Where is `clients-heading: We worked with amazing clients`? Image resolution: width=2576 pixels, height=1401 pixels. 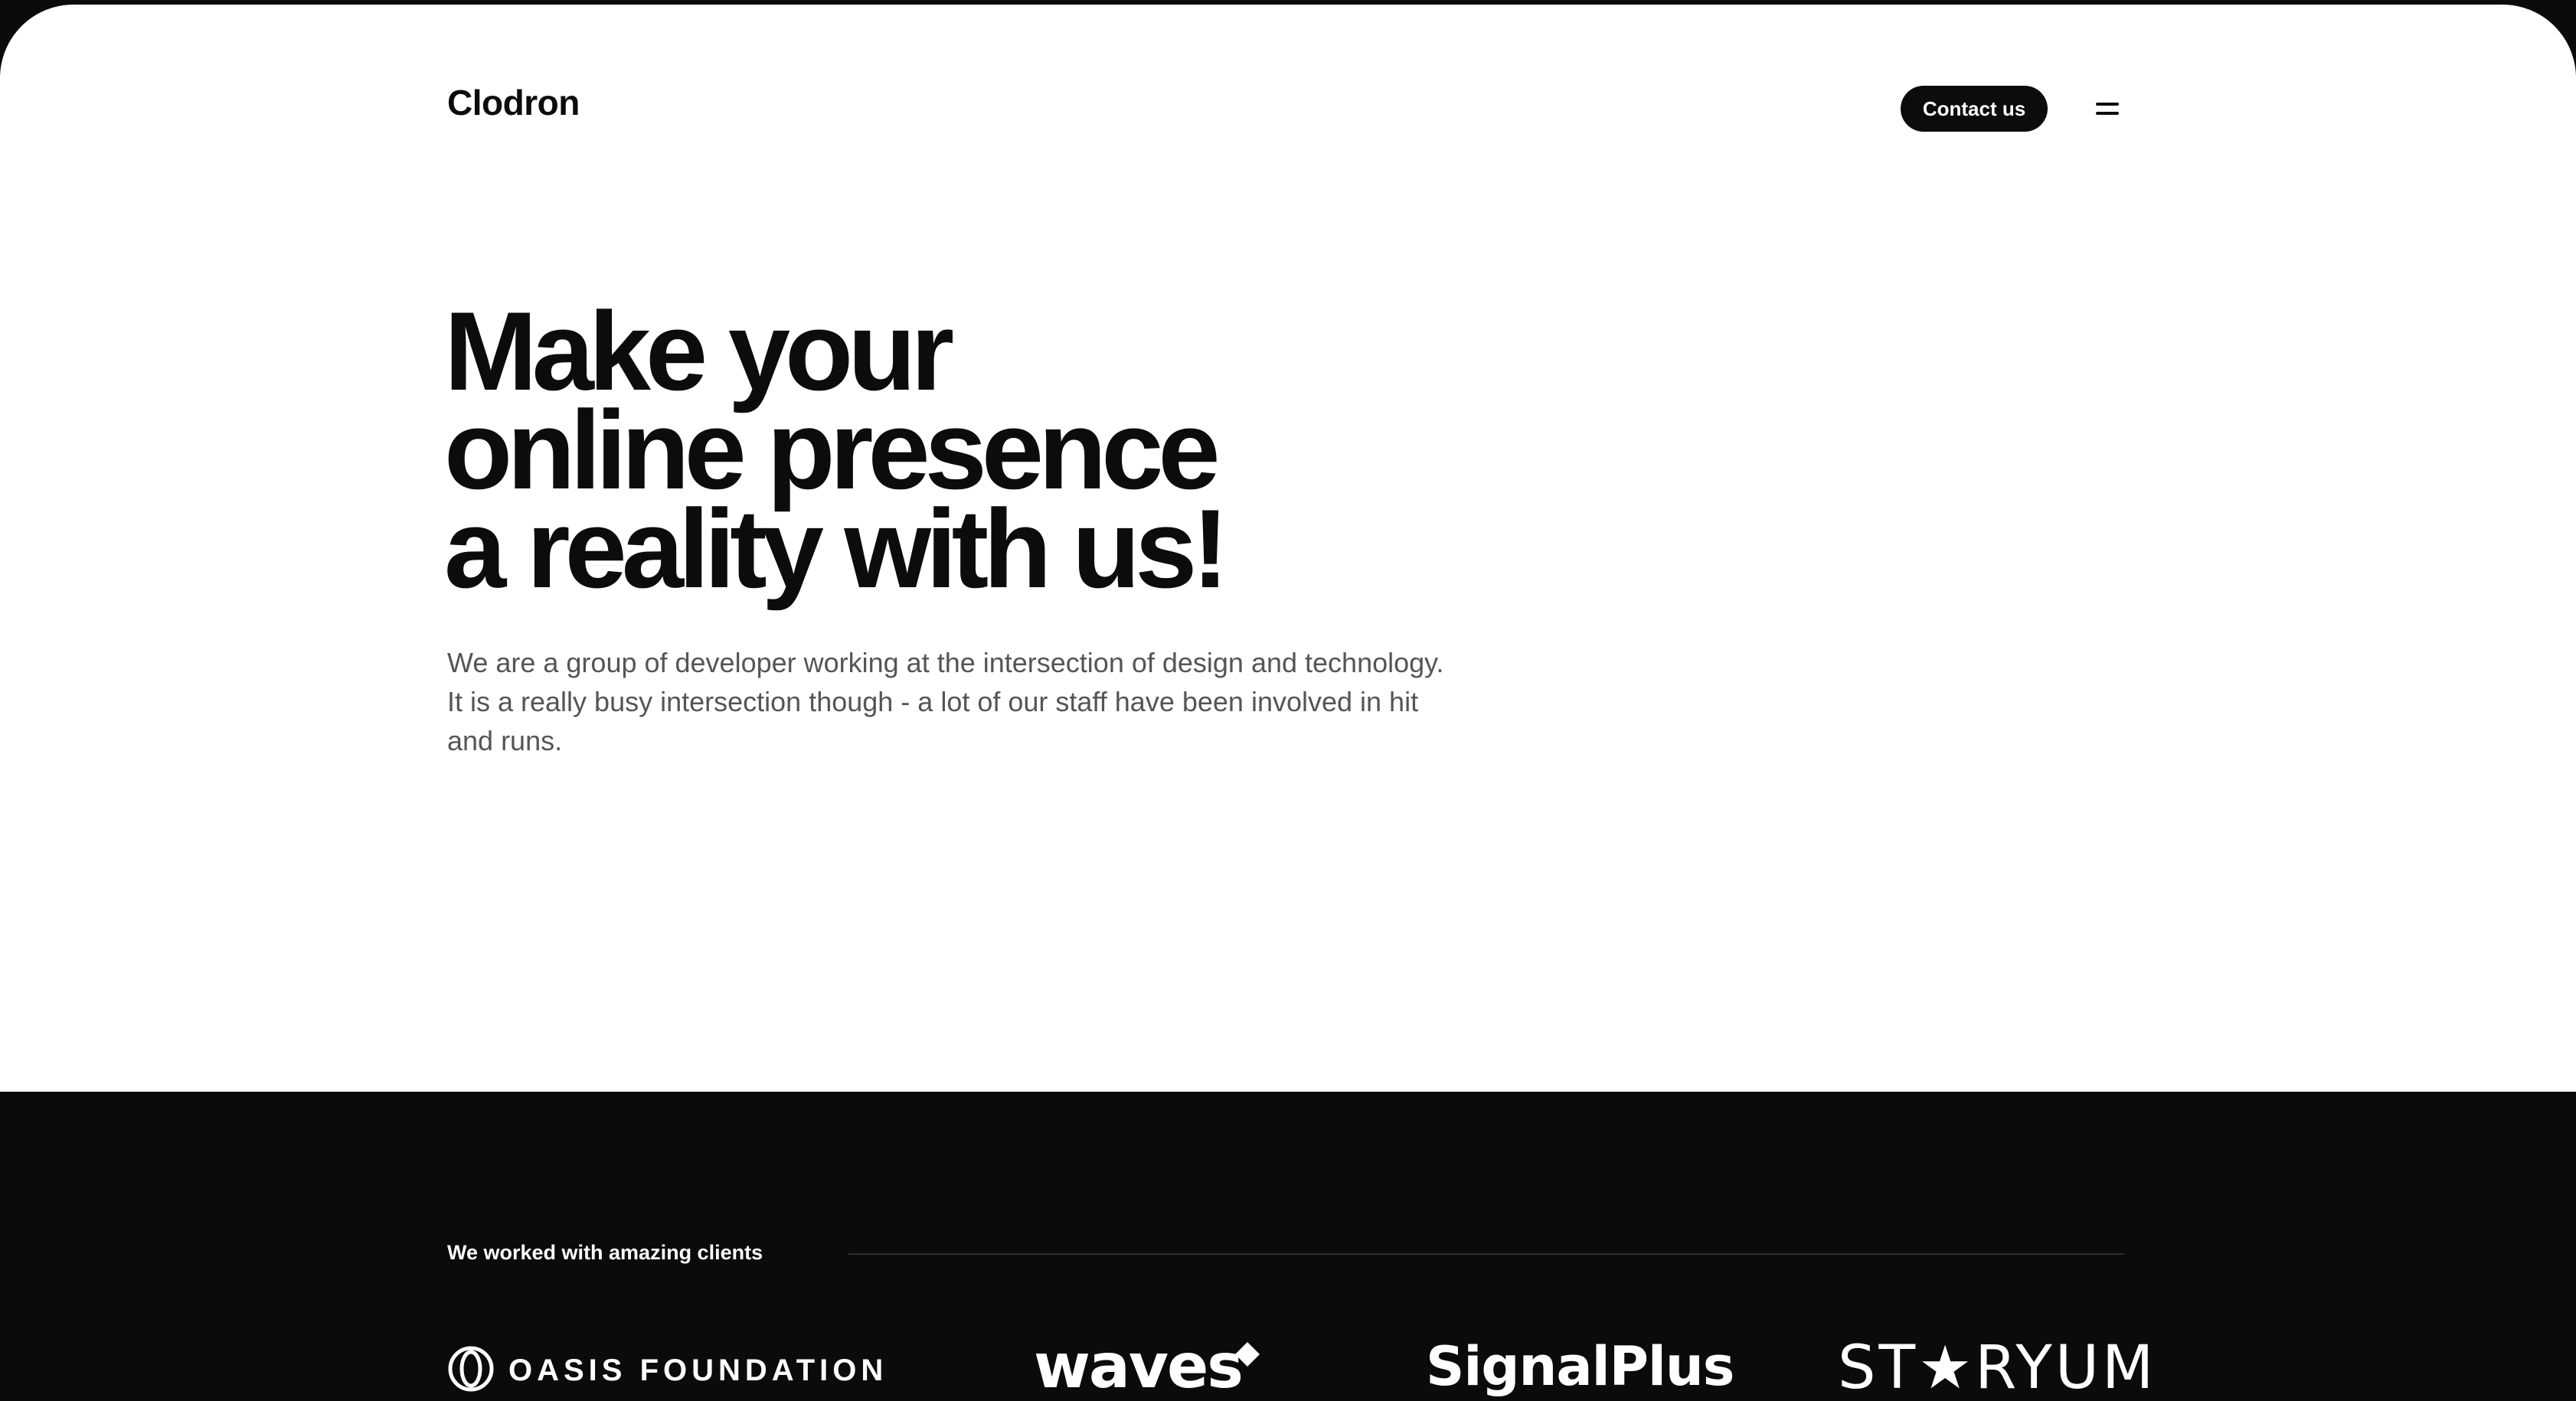
clients-heading: We worked with amazing clients is located at coordinates (605, 1253).